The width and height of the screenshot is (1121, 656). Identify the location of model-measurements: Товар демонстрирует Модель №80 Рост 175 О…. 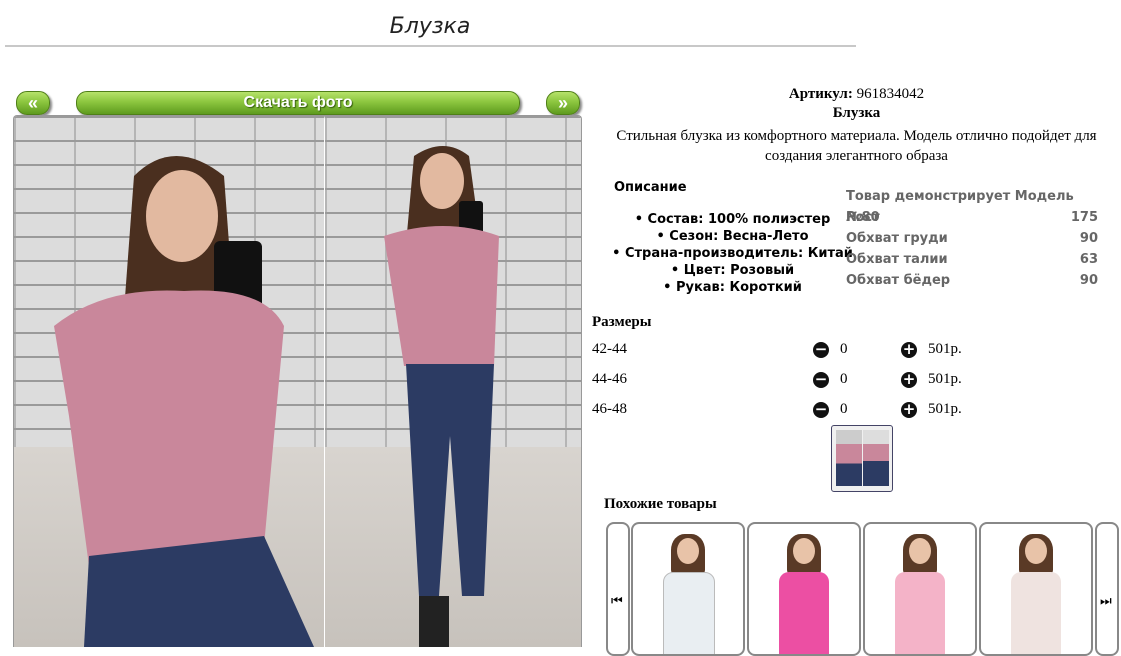
(972, 238).